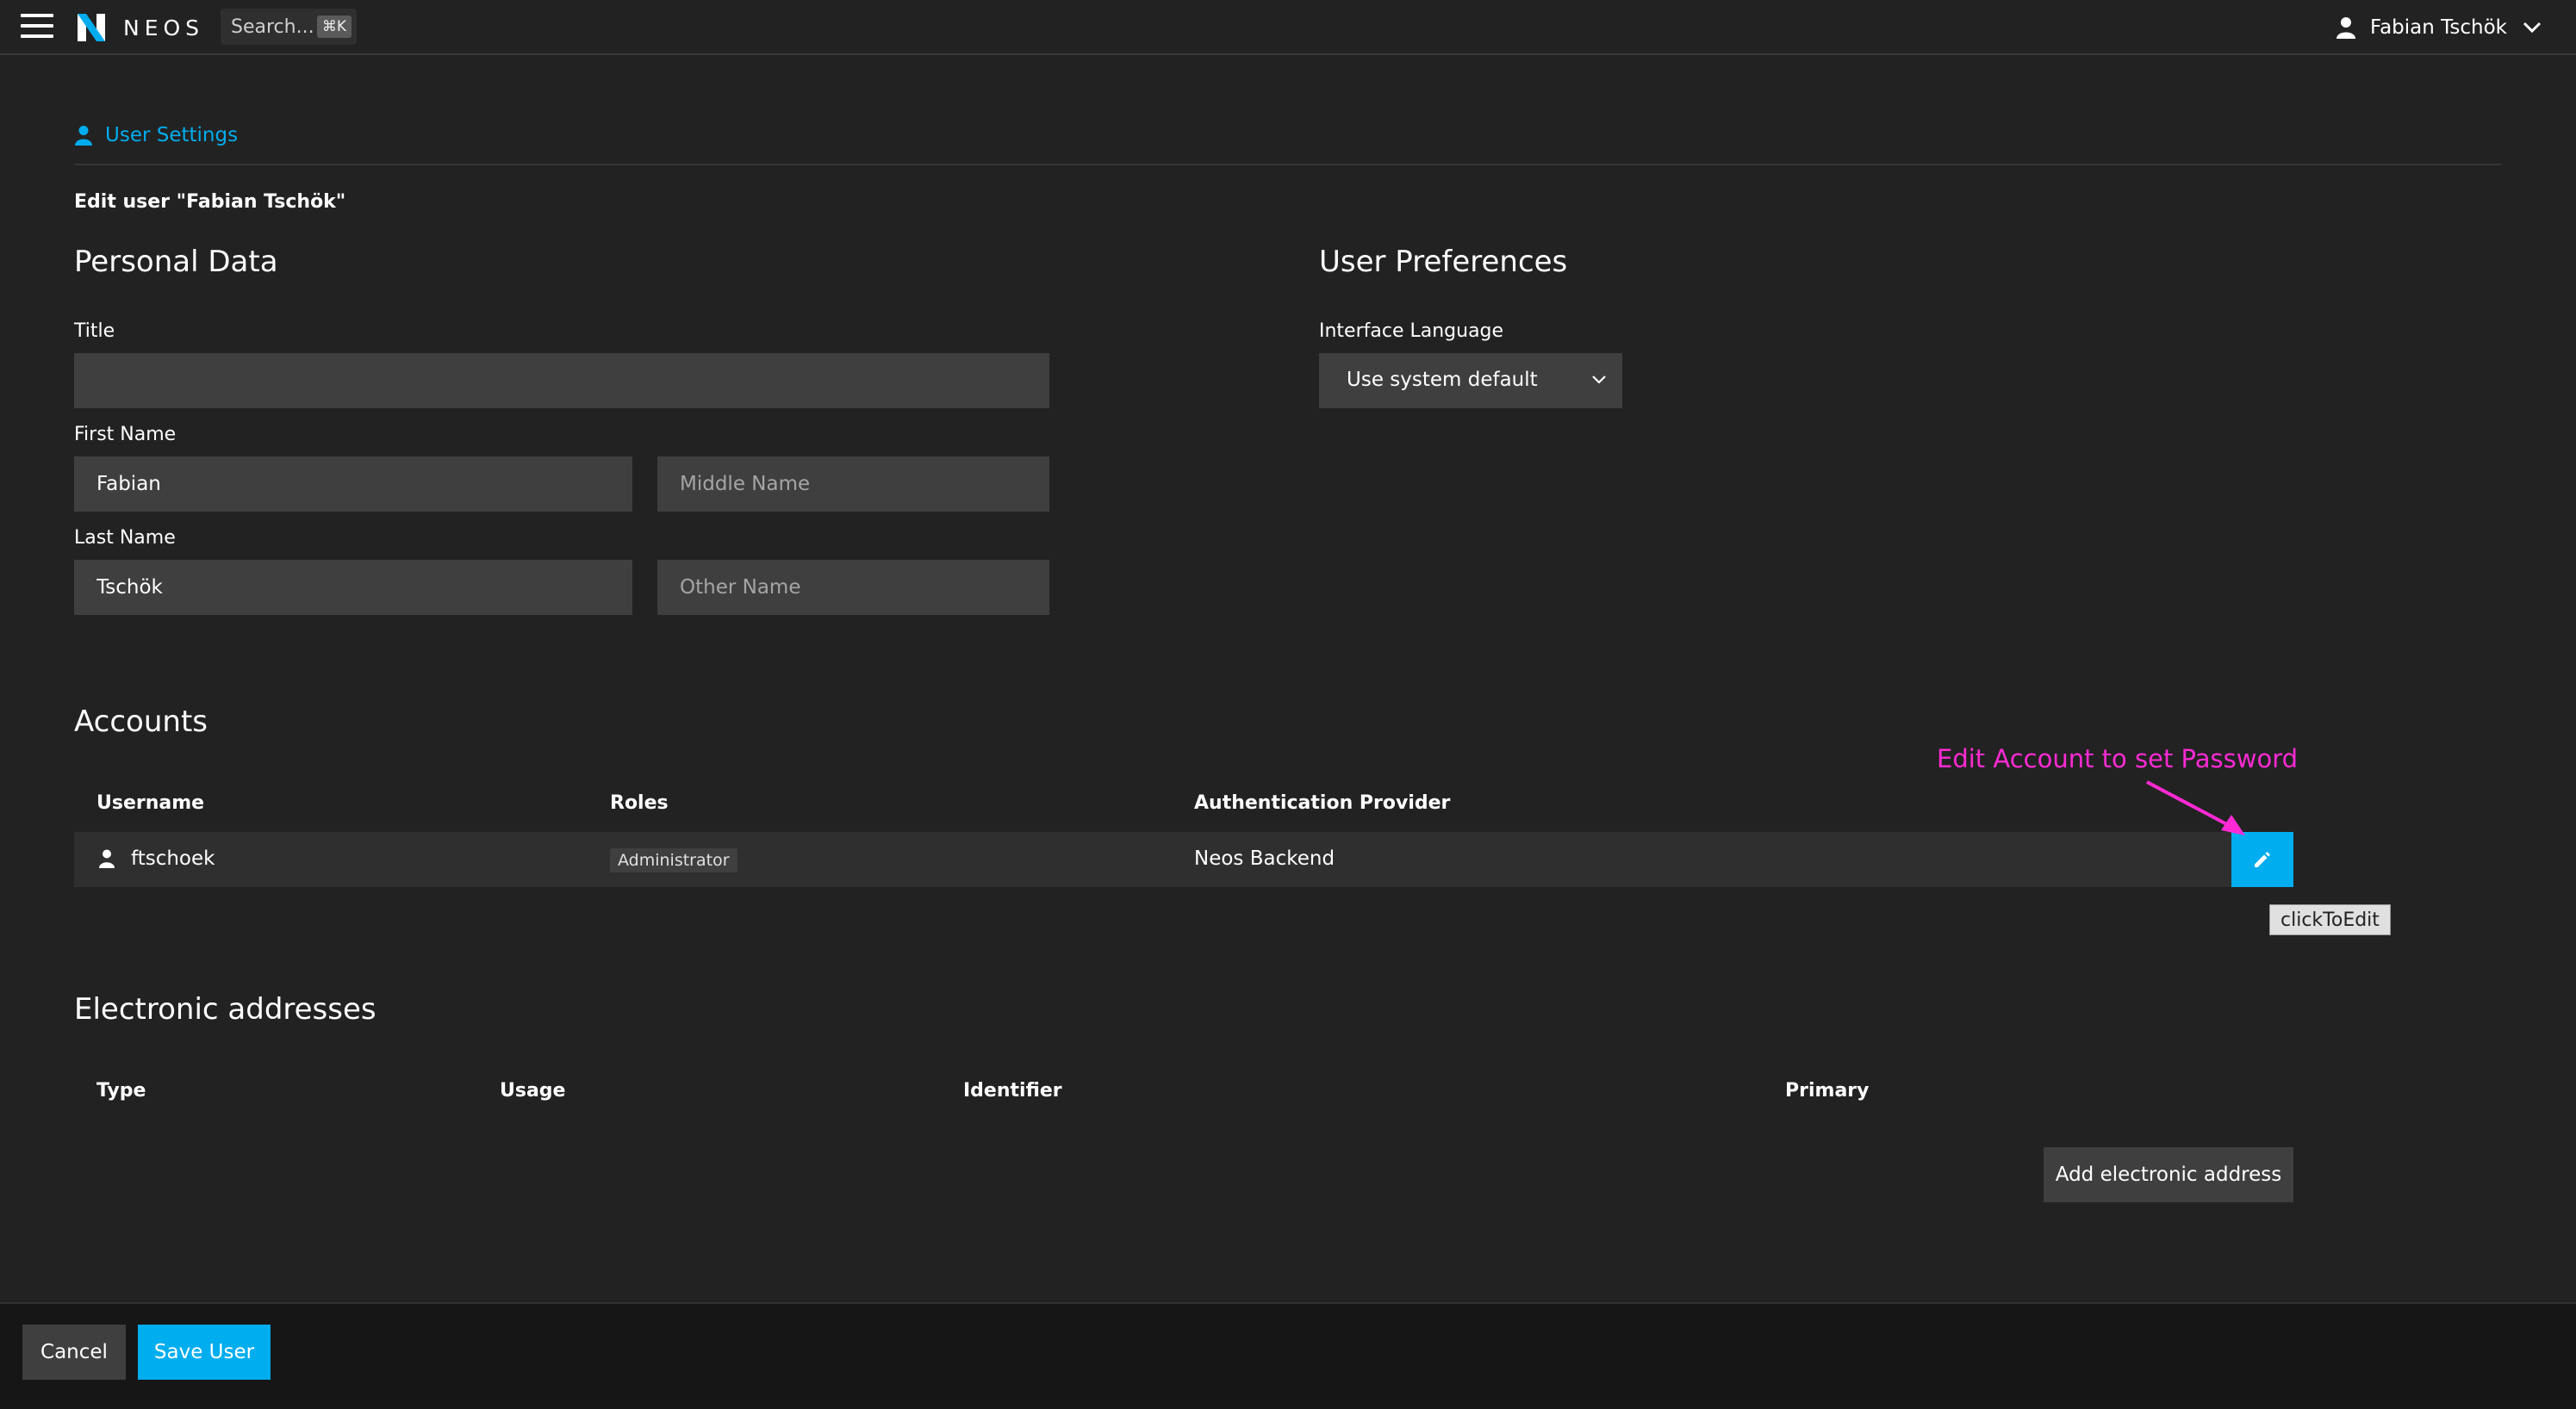 This screenshot has width=2576, height=1409. I want to click on personal-data-heading: Personal Data, so click(176, 262).